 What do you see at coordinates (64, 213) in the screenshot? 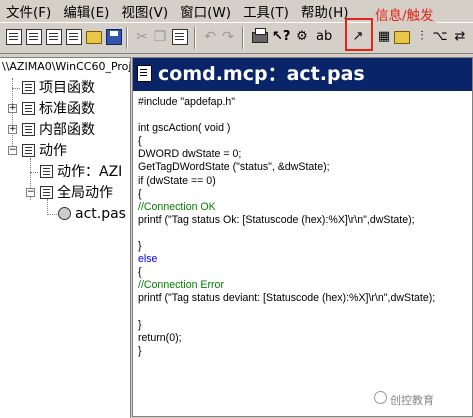
I see `action-file-icon` at bounding box center [64, 213].